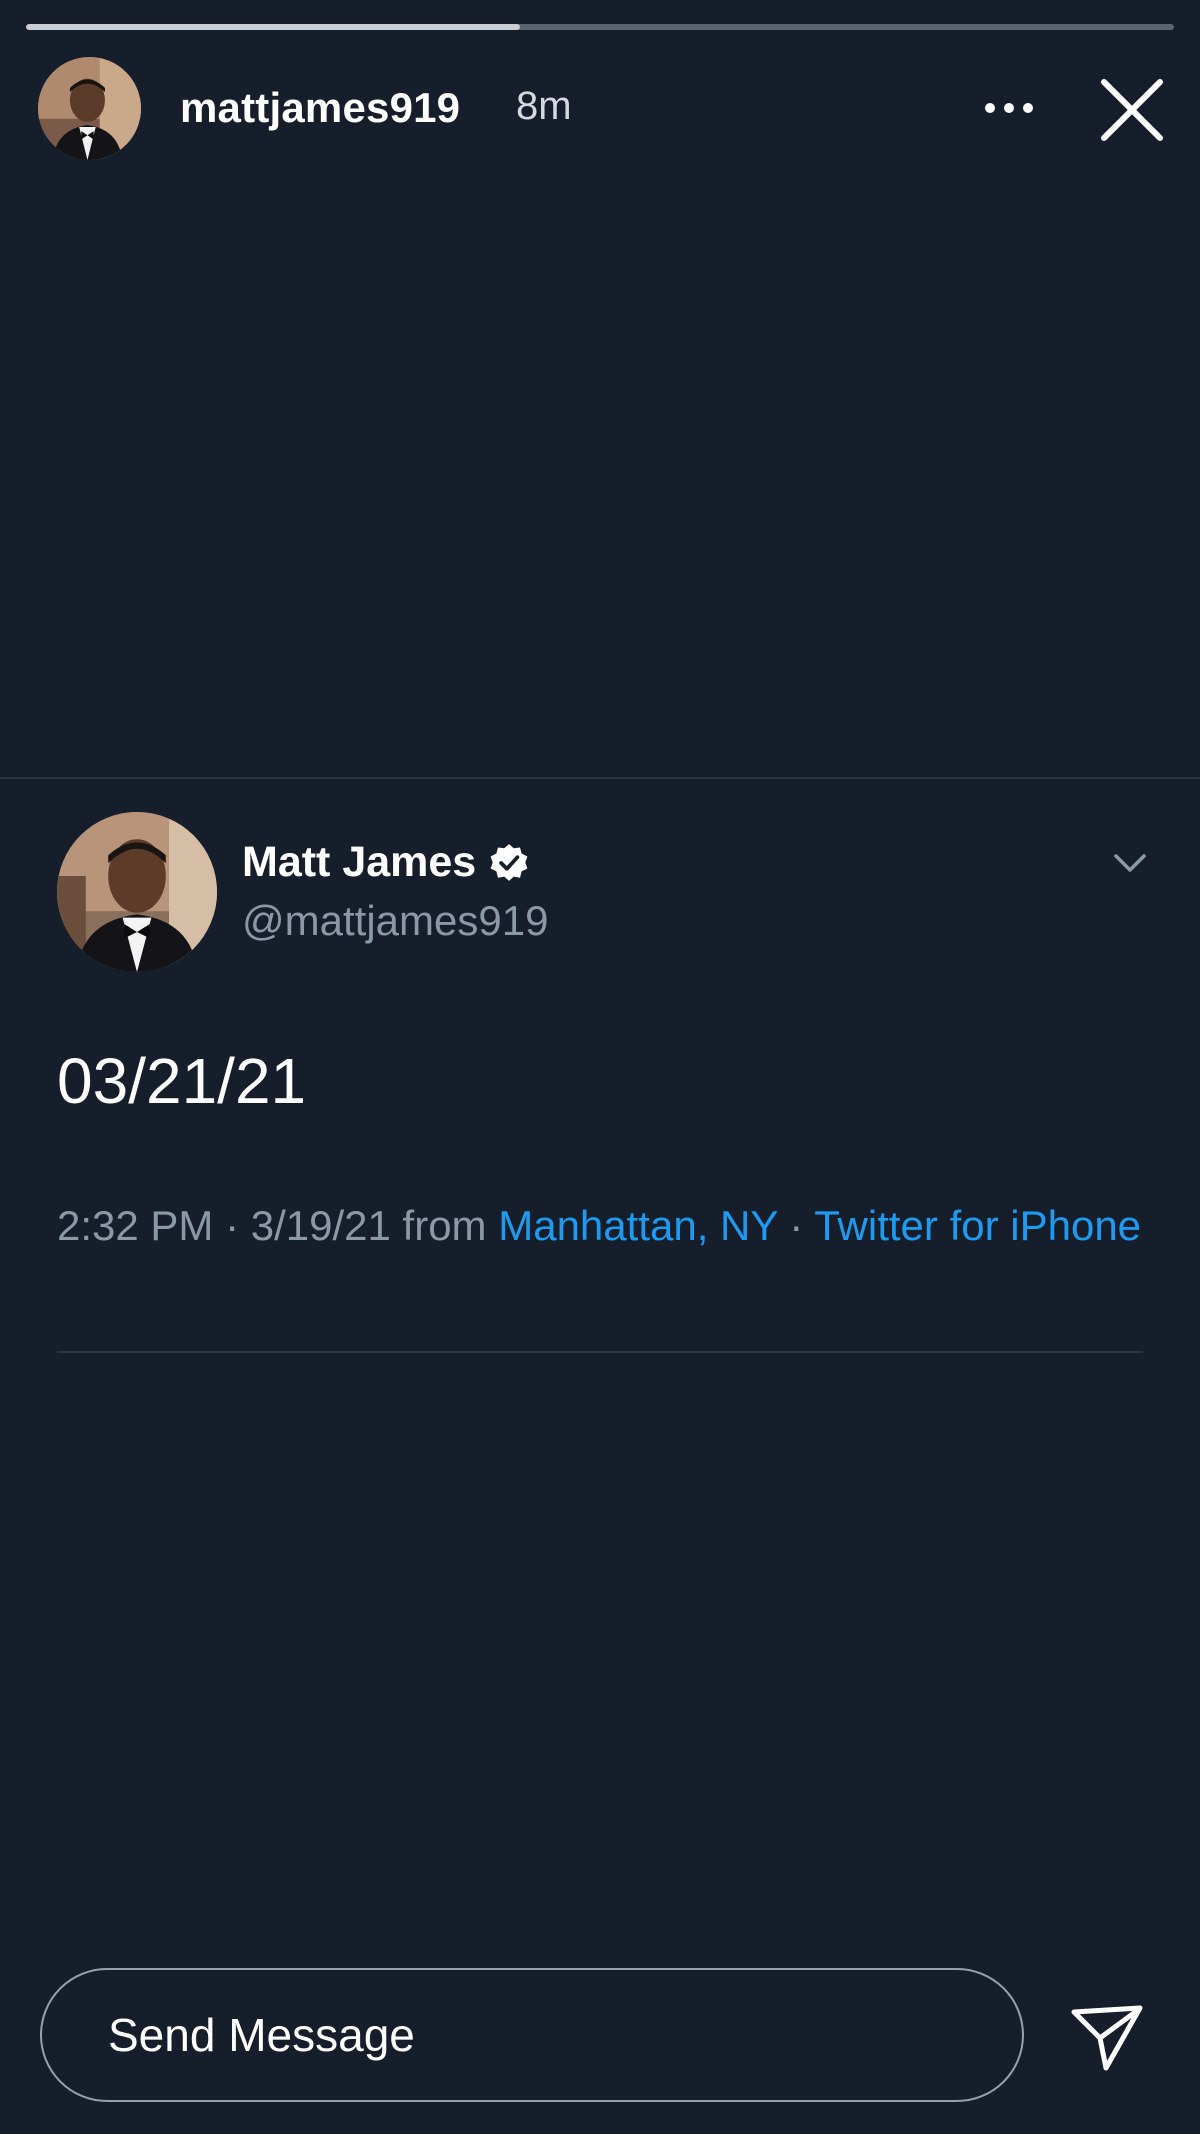 This screenshot has width=1200, height=2134. What do you see at coordinates (359, 862) in the screenshot?
I see `tweet-display-name: Matt James` at bounding box center [359, 862].